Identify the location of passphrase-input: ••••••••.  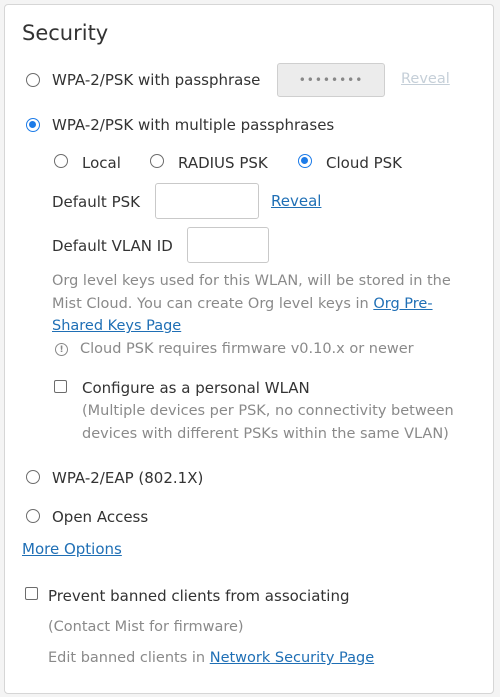
(331, 80).